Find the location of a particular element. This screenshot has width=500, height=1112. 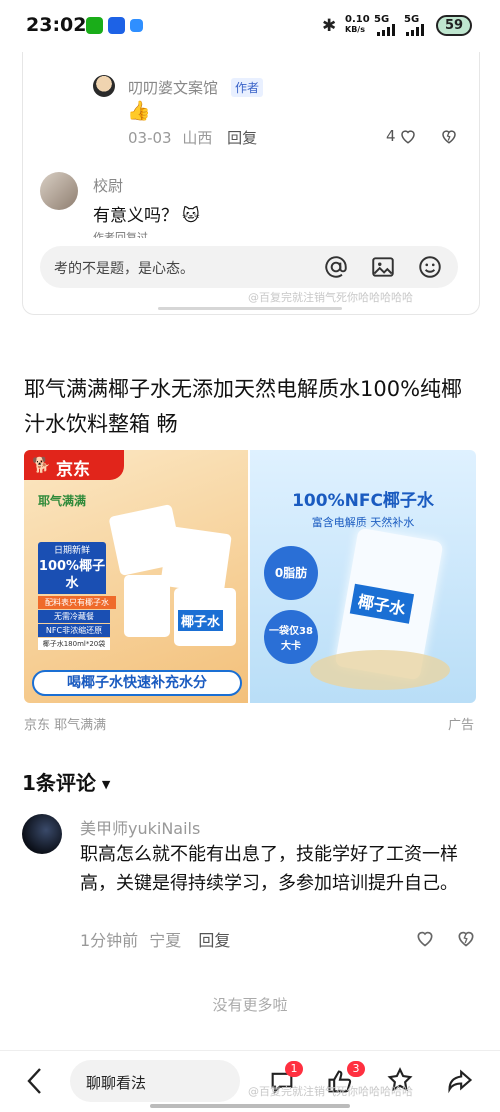

sort-dropdown-icon: ▼ is located at coordinates (106, 784).